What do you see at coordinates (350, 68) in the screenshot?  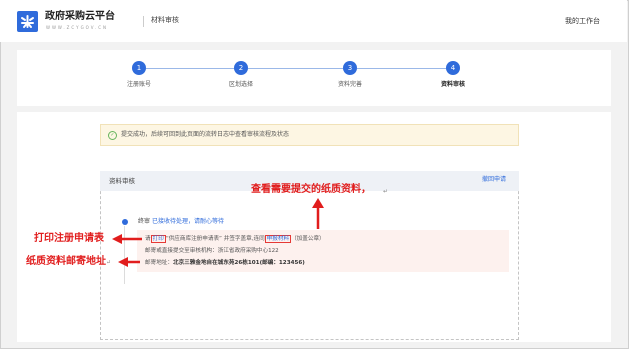 I see `step-3-circle: 3` at bounding box center [350, 68].